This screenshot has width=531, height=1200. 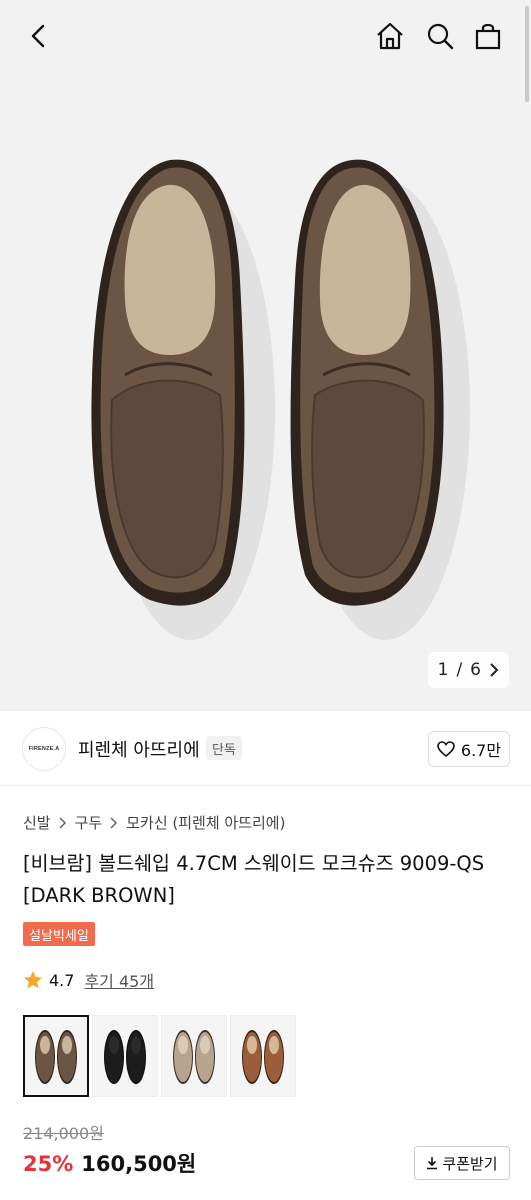 What do you see at coordinates (62, 980) in the screenshot?
I see `rating-value: 4.7` at bounding box center [62, 980].